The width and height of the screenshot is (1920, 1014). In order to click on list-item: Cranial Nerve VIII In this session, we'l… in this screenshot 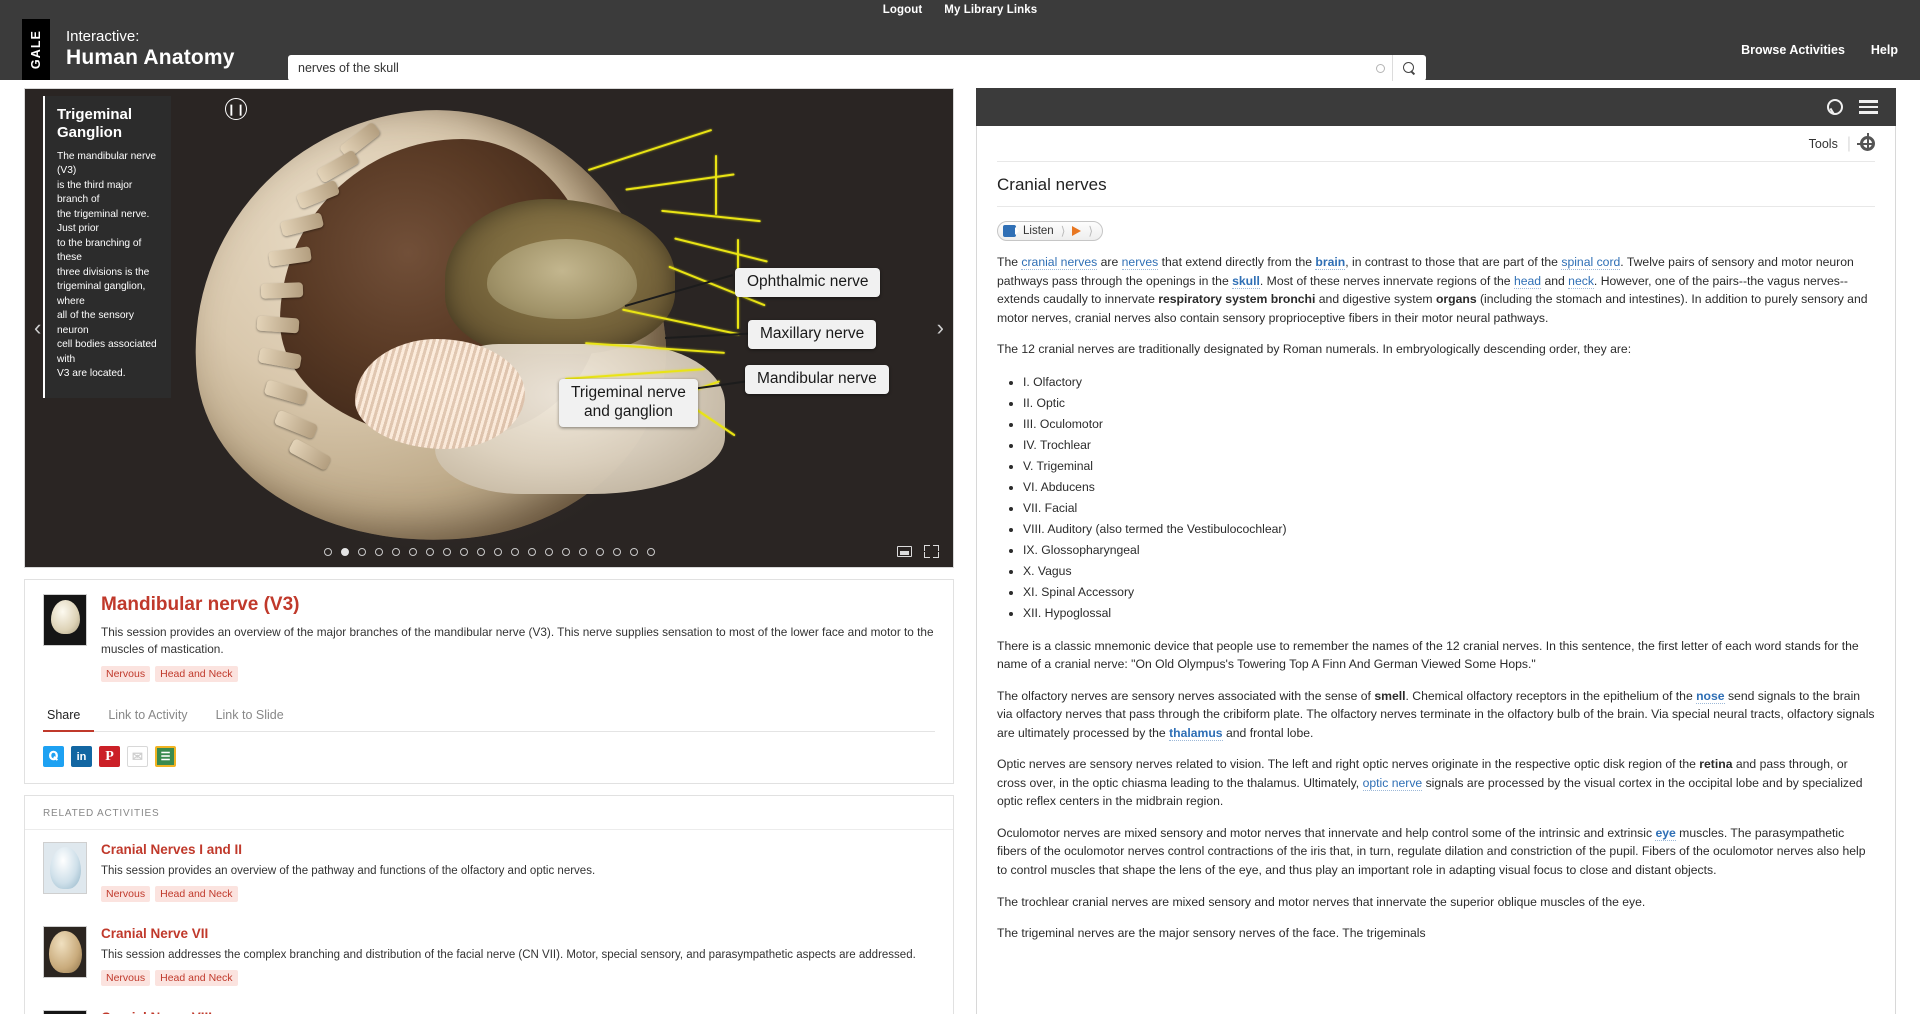, I will do `click(489, 1006)`.